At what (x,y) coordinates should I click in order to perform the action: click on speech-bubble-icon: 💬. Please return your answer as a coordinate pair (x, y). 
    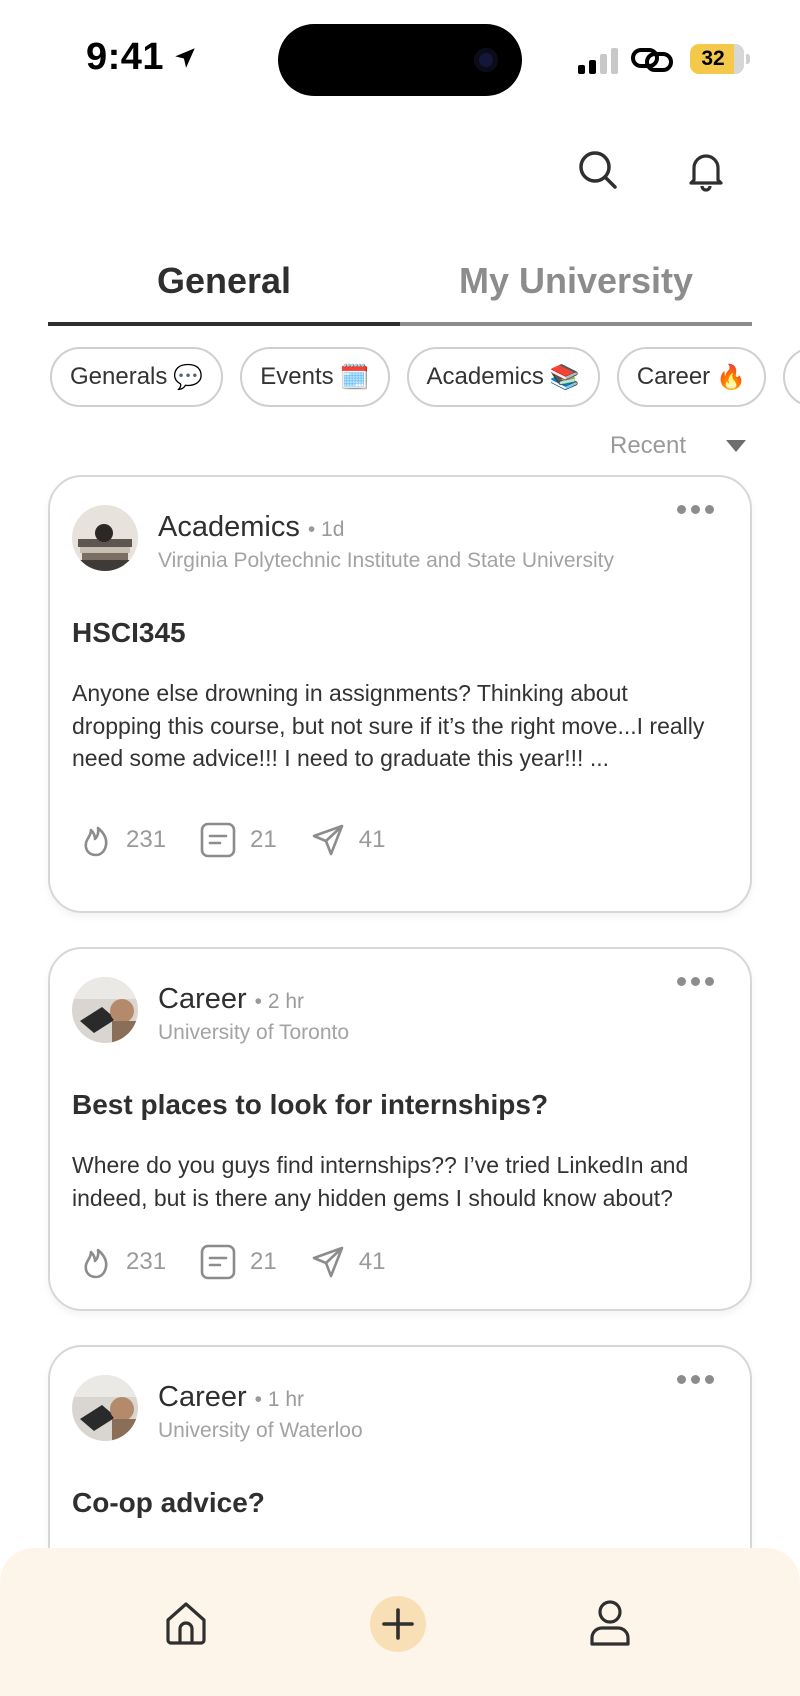
    Looking at the image, I should click on (188, 377).